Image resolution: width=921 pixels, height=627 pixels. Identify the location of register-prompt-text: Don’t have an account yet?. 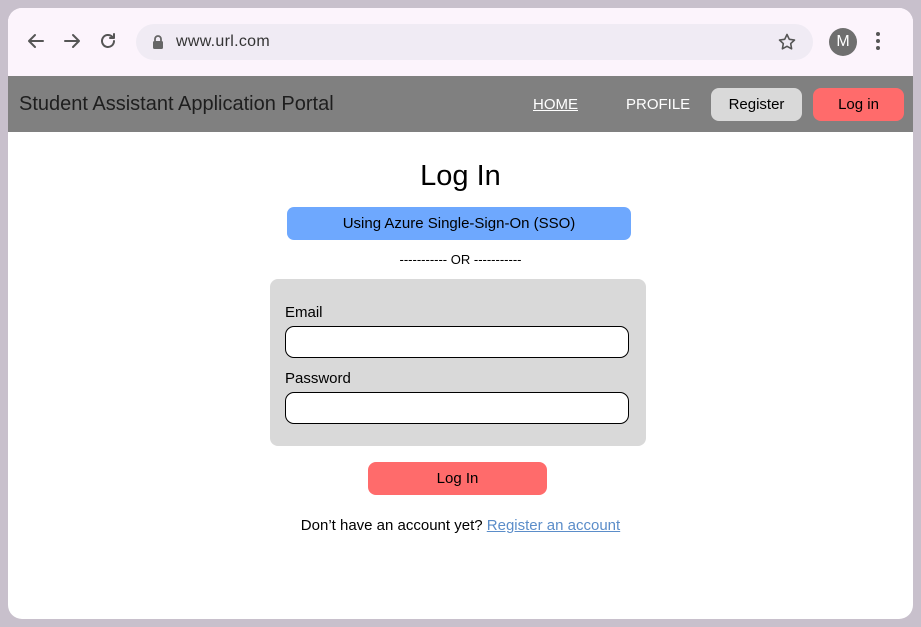
(393, 525).